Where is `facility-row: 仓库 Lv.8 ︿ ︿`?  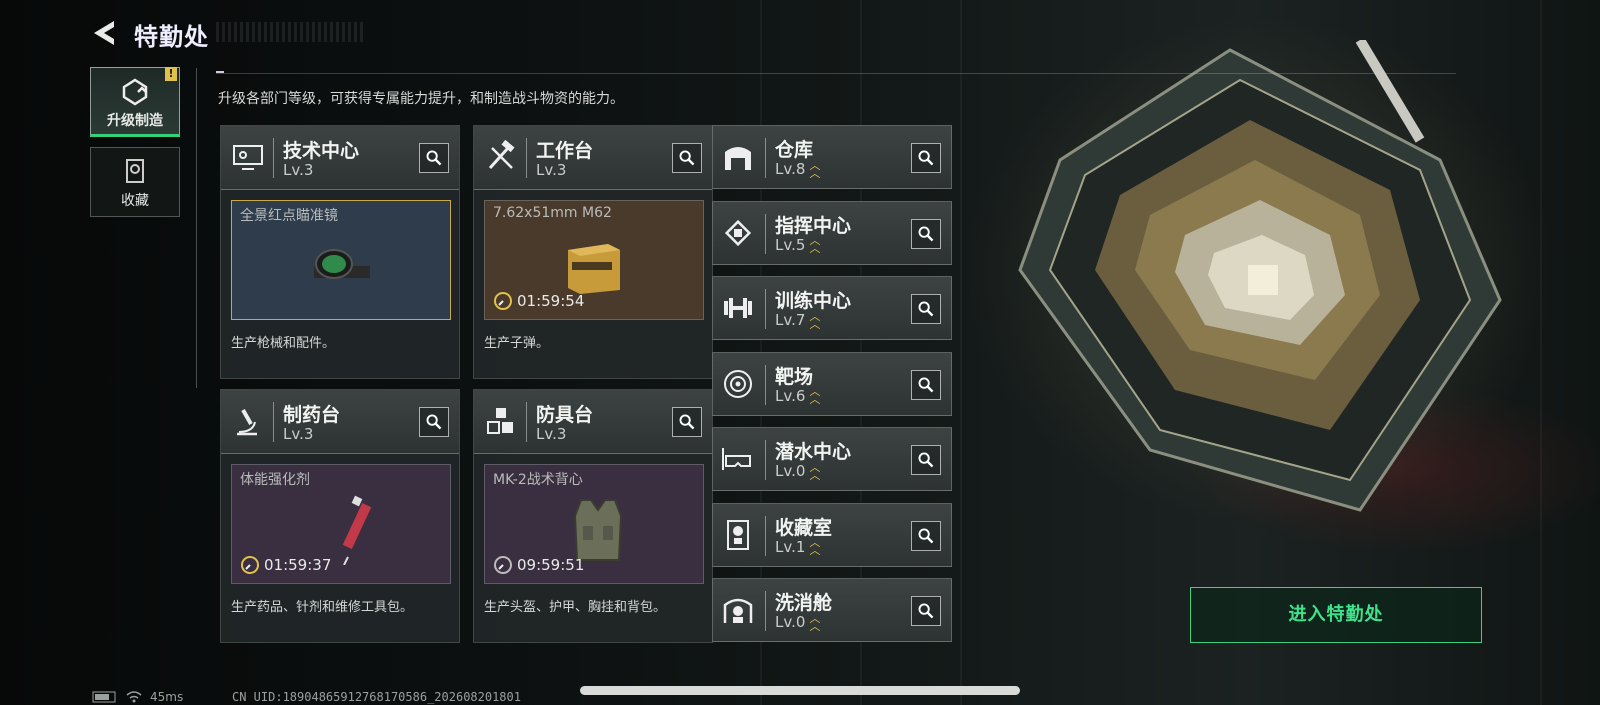
facility-row: 仓库 Lv.8 ︿ ︿ is located at coordinates (832, 157).